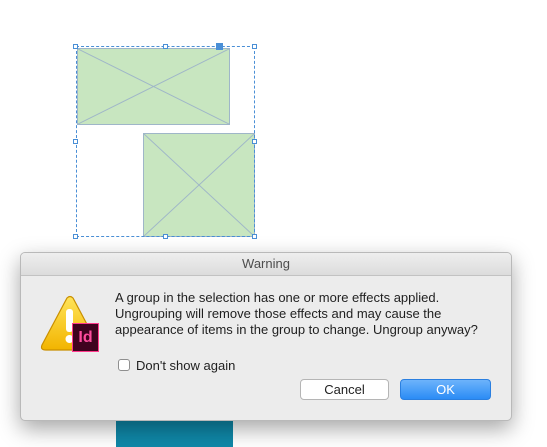 The image size is (547, 447). Describe the element at coordinates (75, 46) in the screenshot. I see `resize-handle-top-left` at that location.